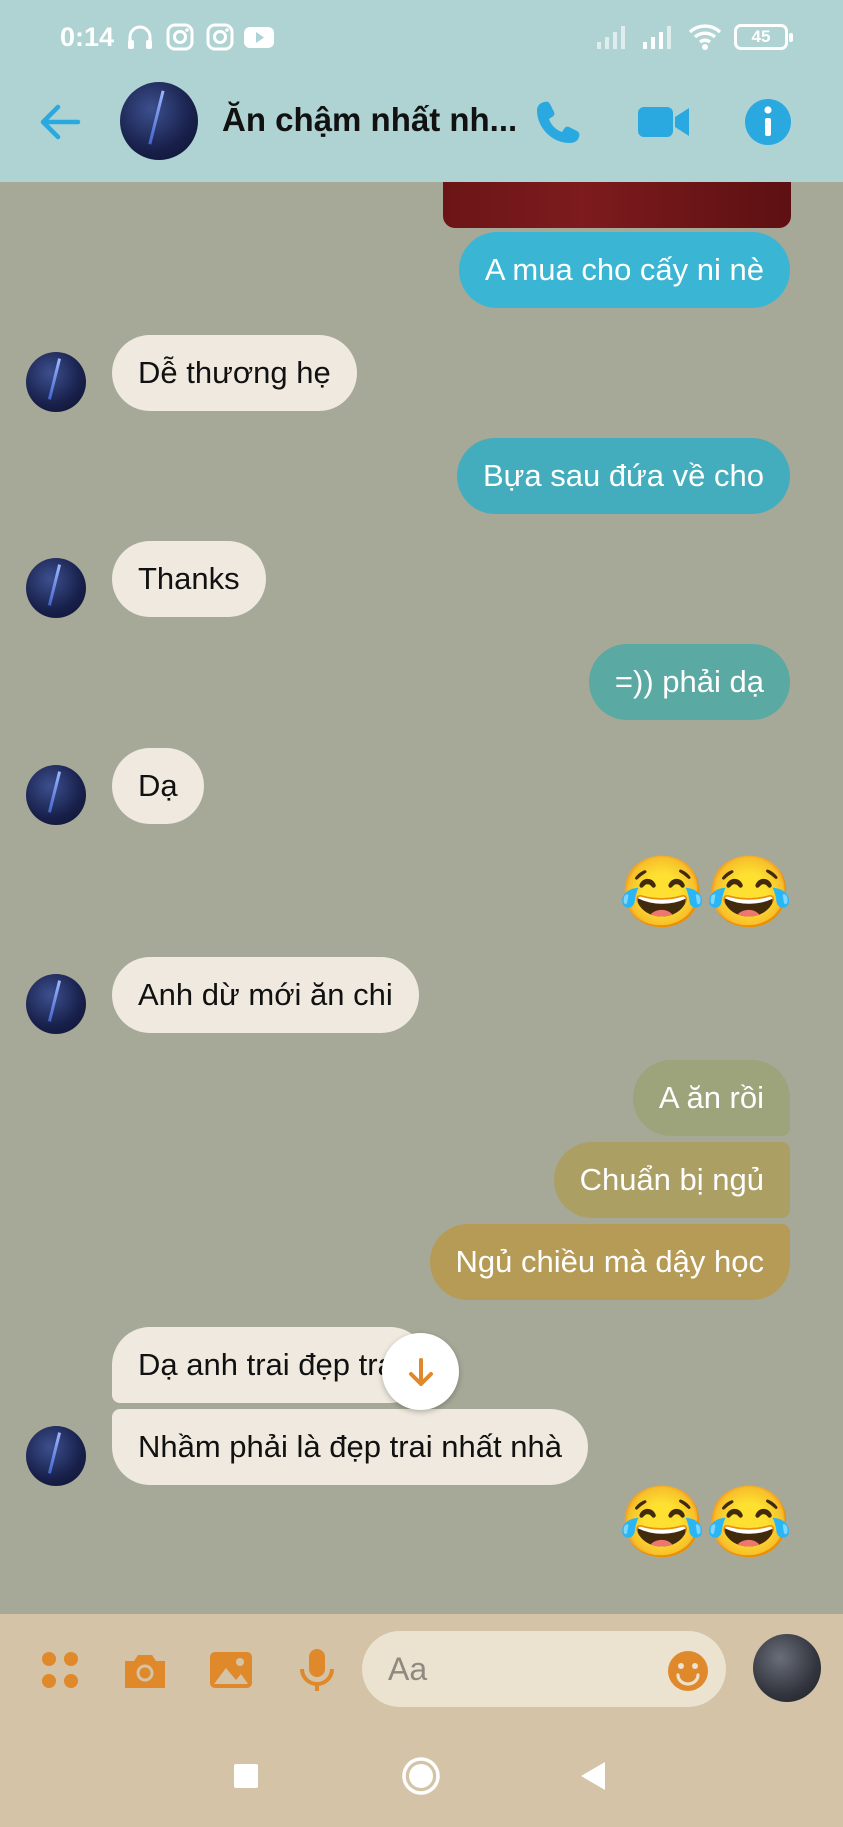 The image size is (843, 1827). I want to click on system-nav-bar, so click(421, 1776).